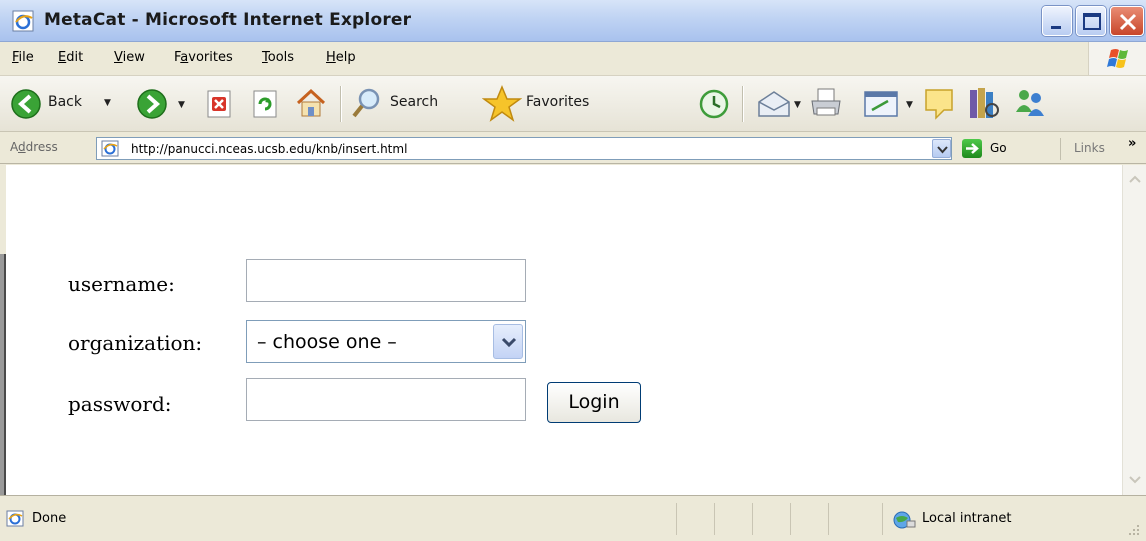  What do you see at coordinates (23, 57) in the screenshot?
I see `menu-file: File` at bounding box center [23, 57].